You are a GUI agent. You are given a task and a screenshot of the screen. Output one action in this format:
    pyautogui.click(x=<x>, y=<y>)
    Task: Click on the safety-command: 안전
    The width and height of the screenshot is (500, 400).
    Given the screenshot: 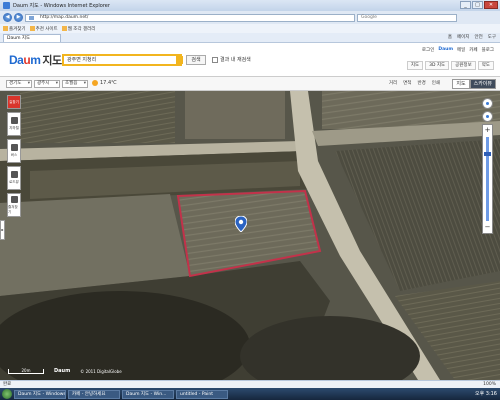 What is the action you would take?
    pyautogui.click(x=478, y=37)
    